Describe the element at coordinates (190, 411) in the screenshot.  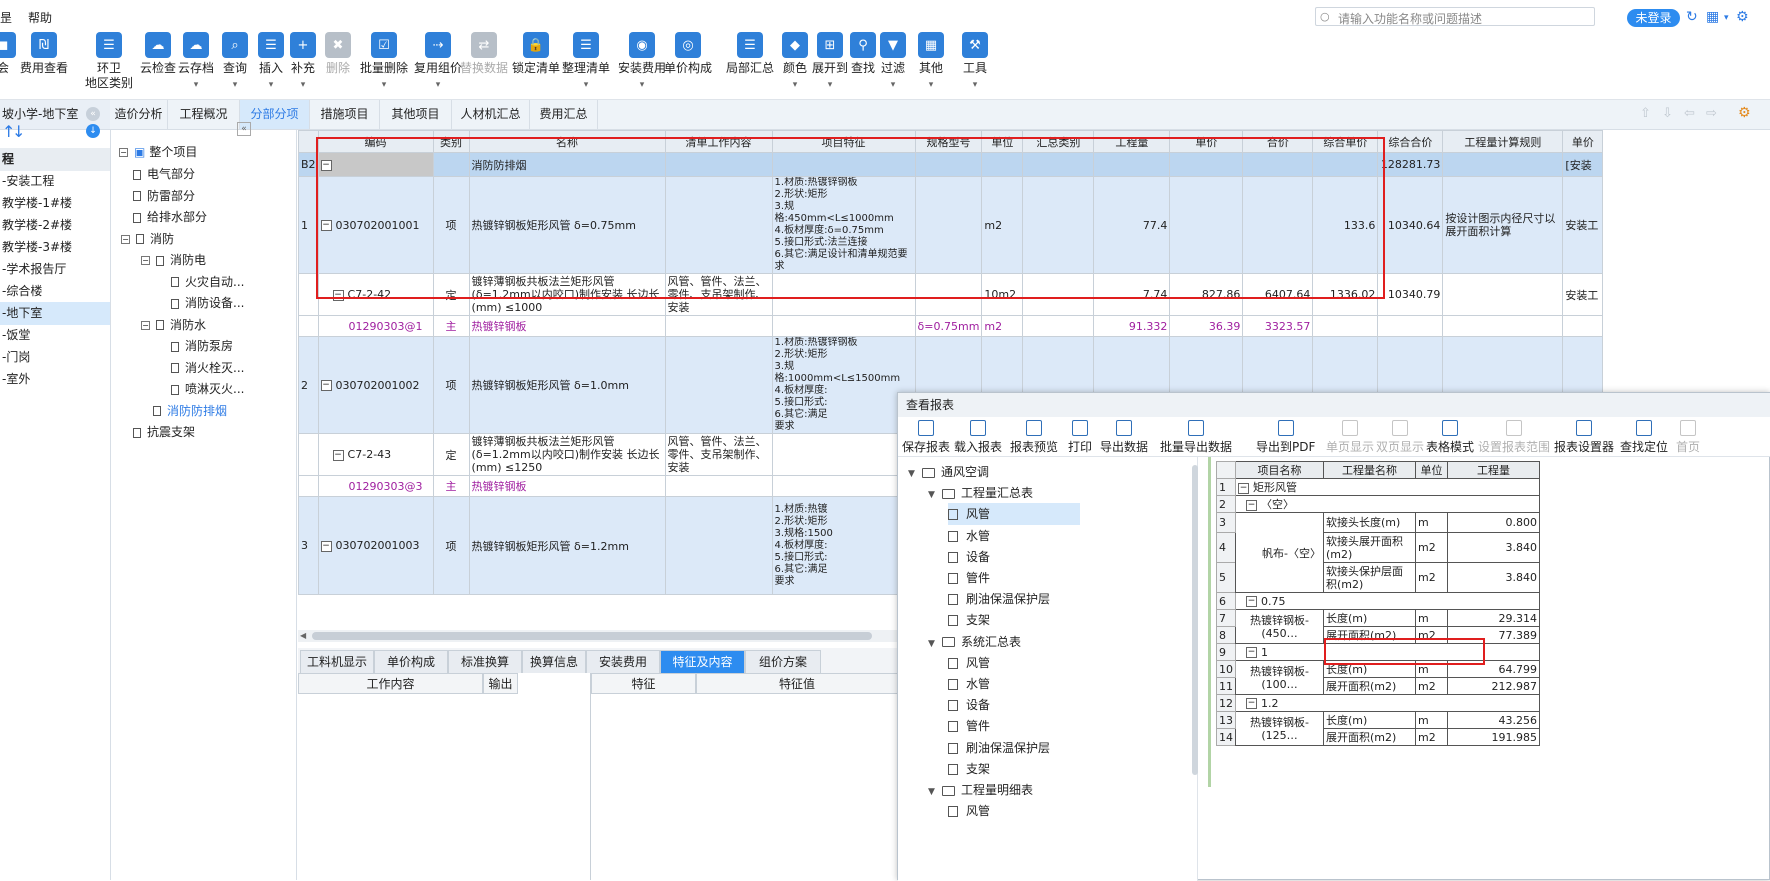
I see `tree-node: 消防防排烟` at that location.